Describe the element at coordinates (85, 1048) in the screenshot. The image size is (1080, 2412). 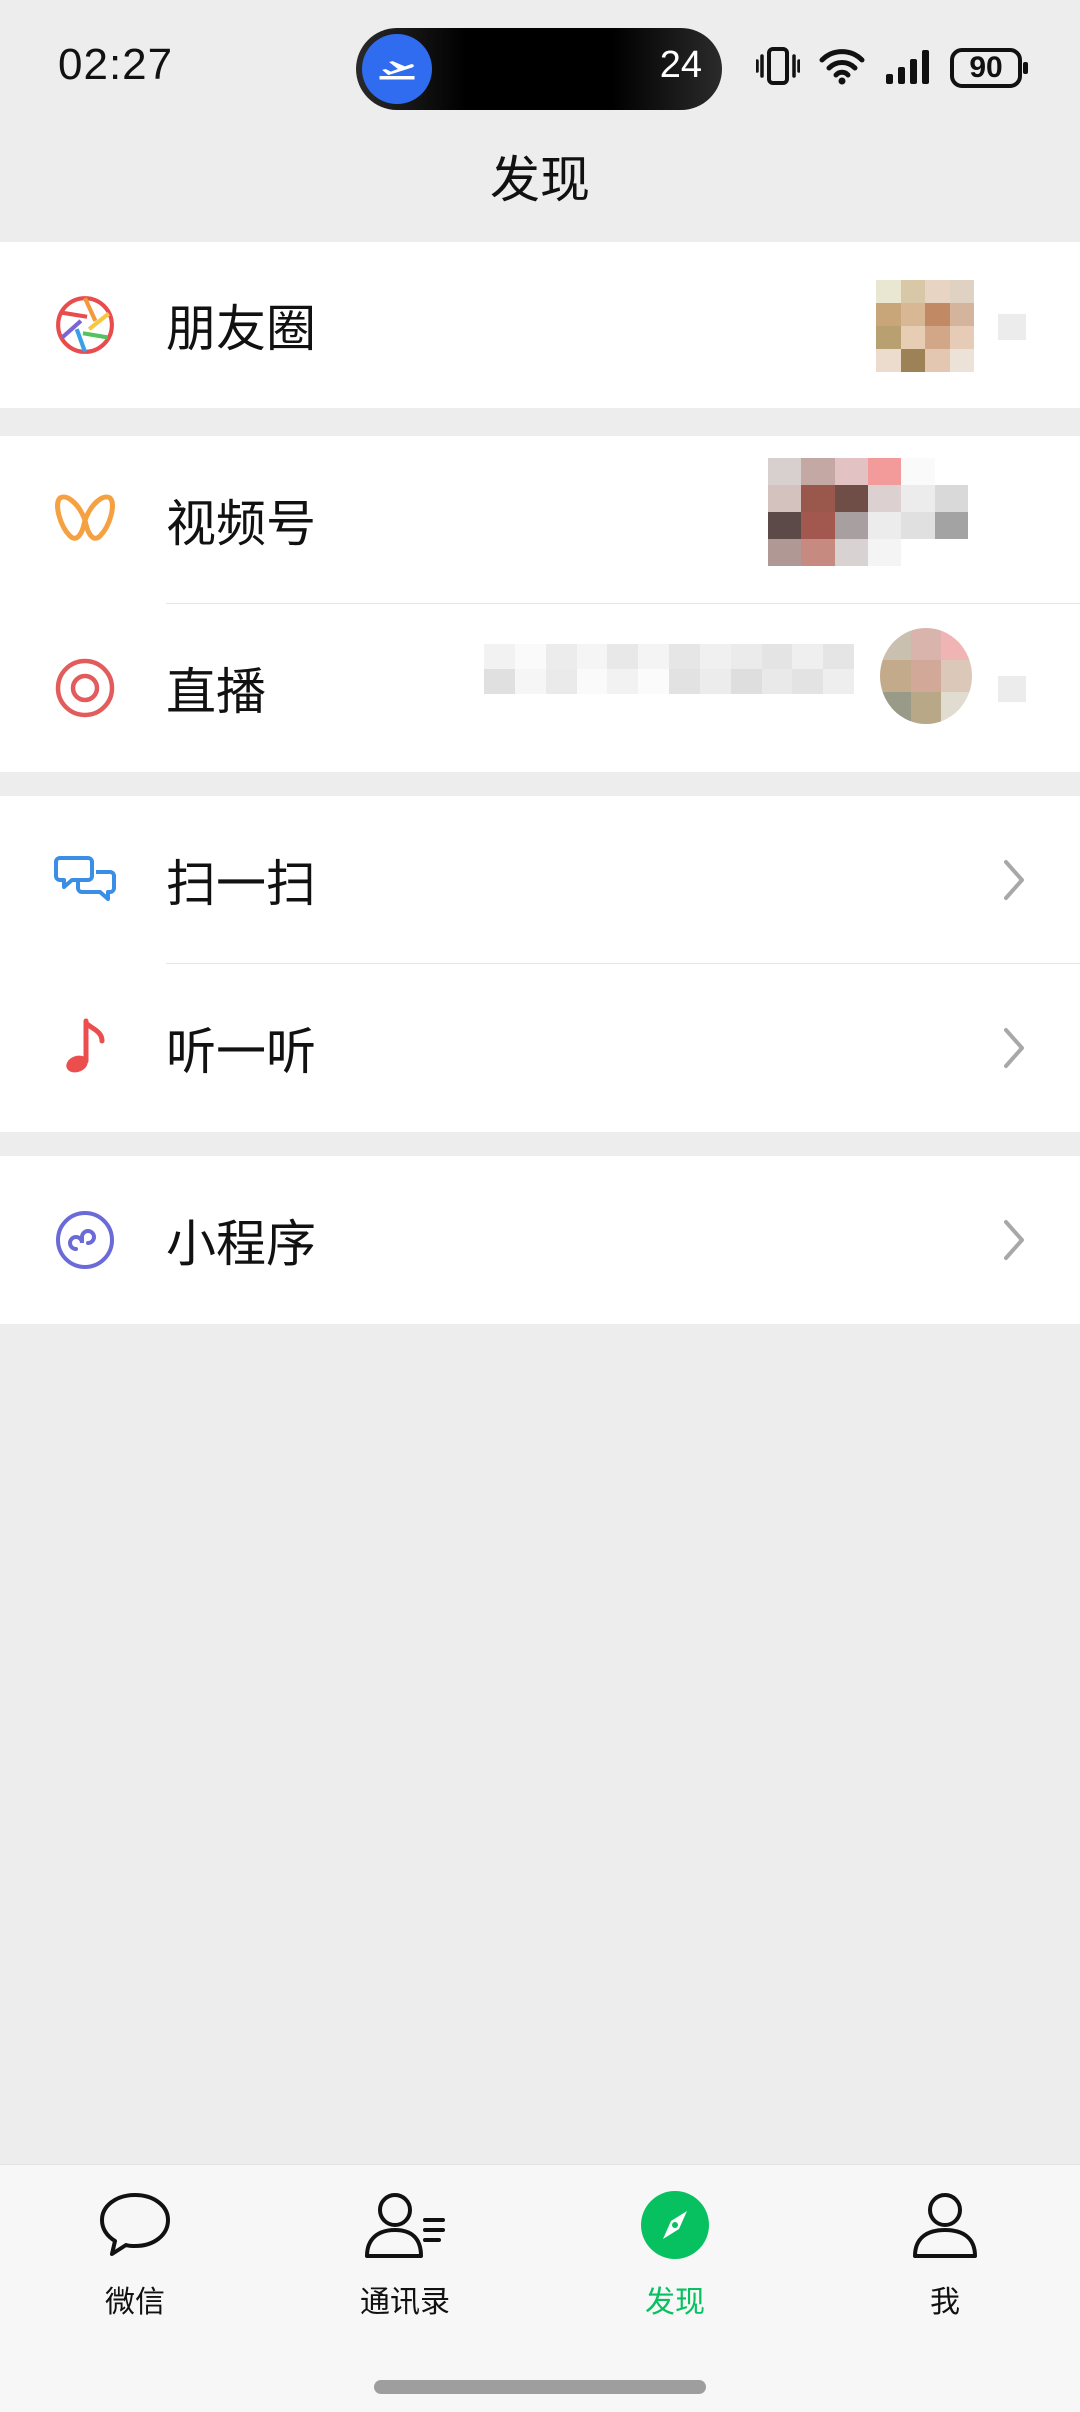
I see `music-note-icon` at that location.